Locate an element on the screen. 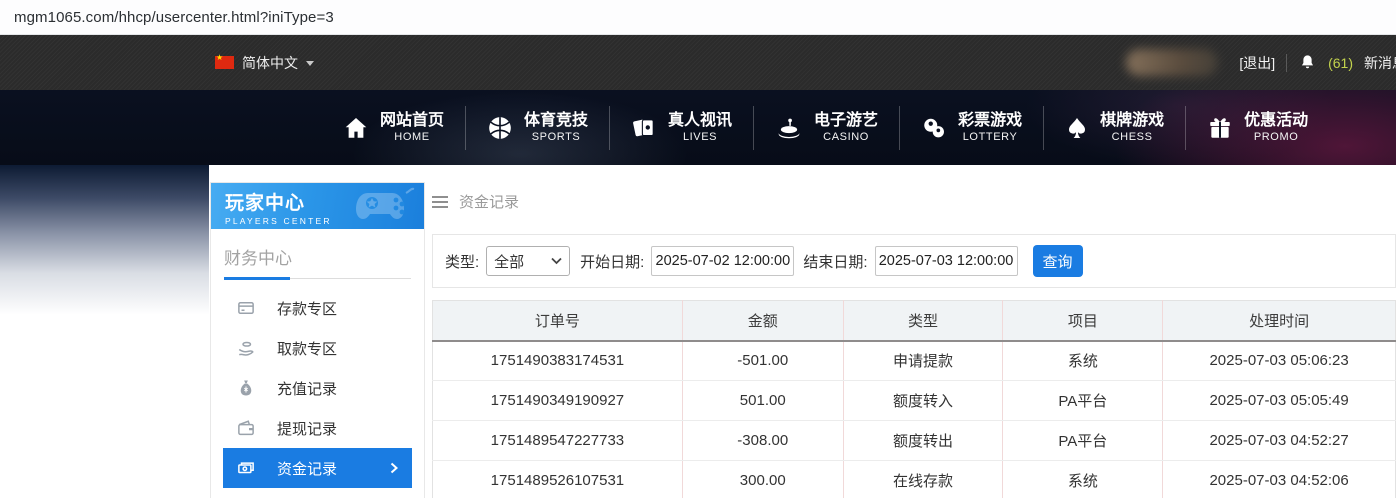  topbar-right: [退出] (61) 新消息 is located at coordinates (1261, 62).